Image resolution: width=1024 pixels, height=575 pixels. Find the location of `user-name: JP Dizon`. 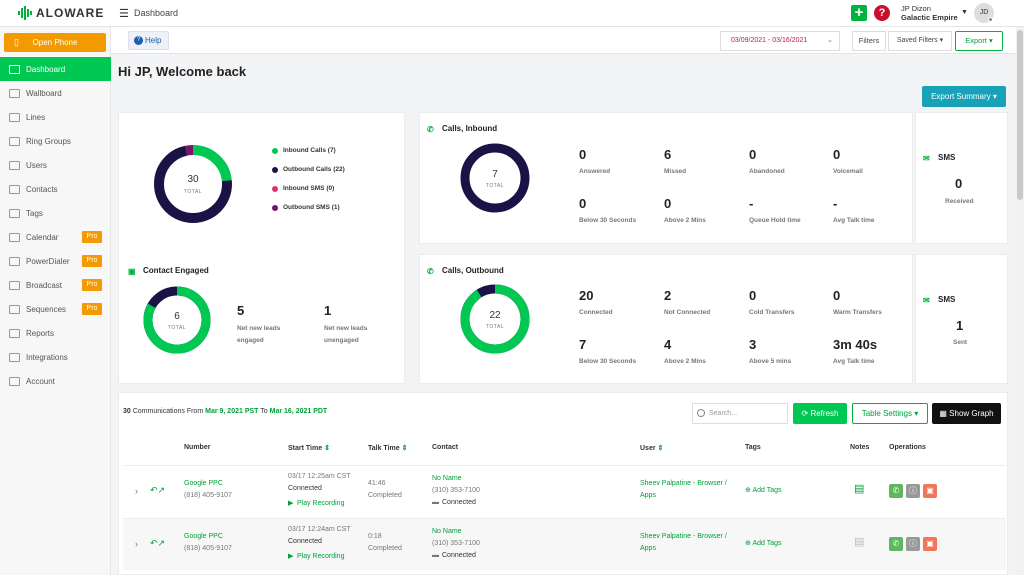

user-name: JP Dizon is located at coordinates (916, 8).